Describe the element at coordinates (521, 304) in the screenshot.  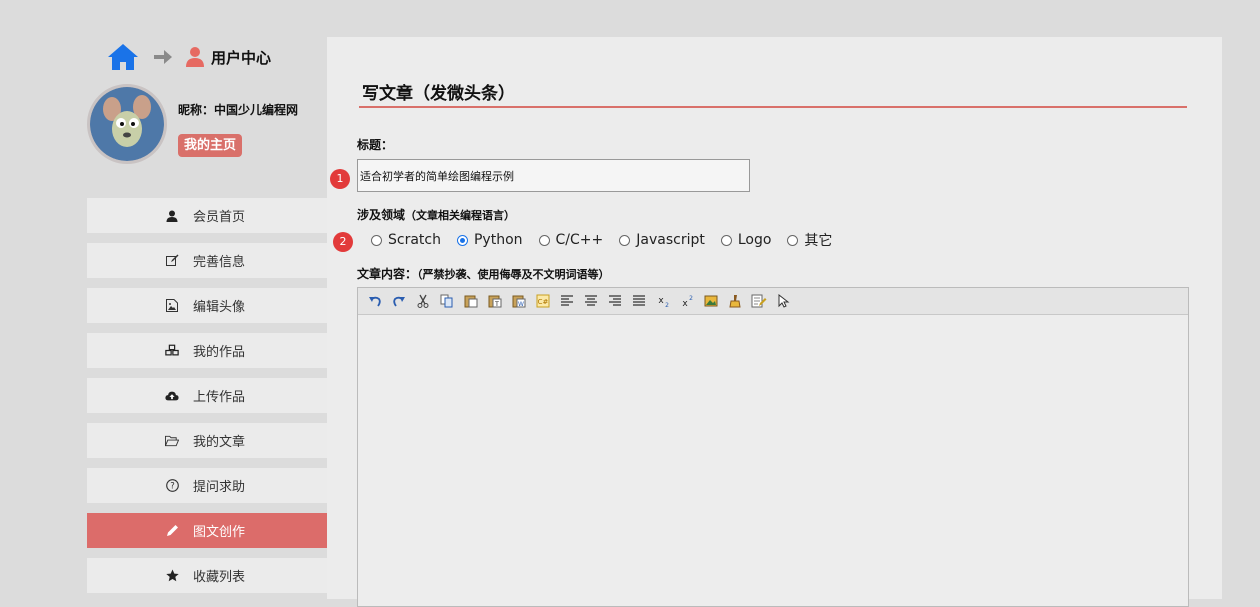
I see `svg-text: W` at that location.